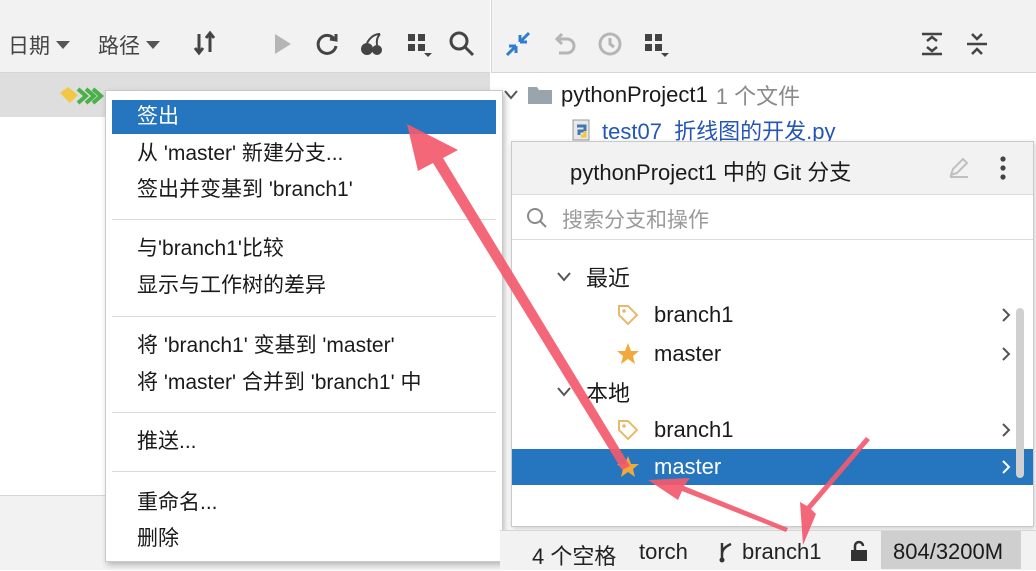 Image resolution: width=1036 pixels, height=571 pixels. Describe the element at coordinates (772, 277) in the screenshot. I see `group-recent: 最近` at that location.